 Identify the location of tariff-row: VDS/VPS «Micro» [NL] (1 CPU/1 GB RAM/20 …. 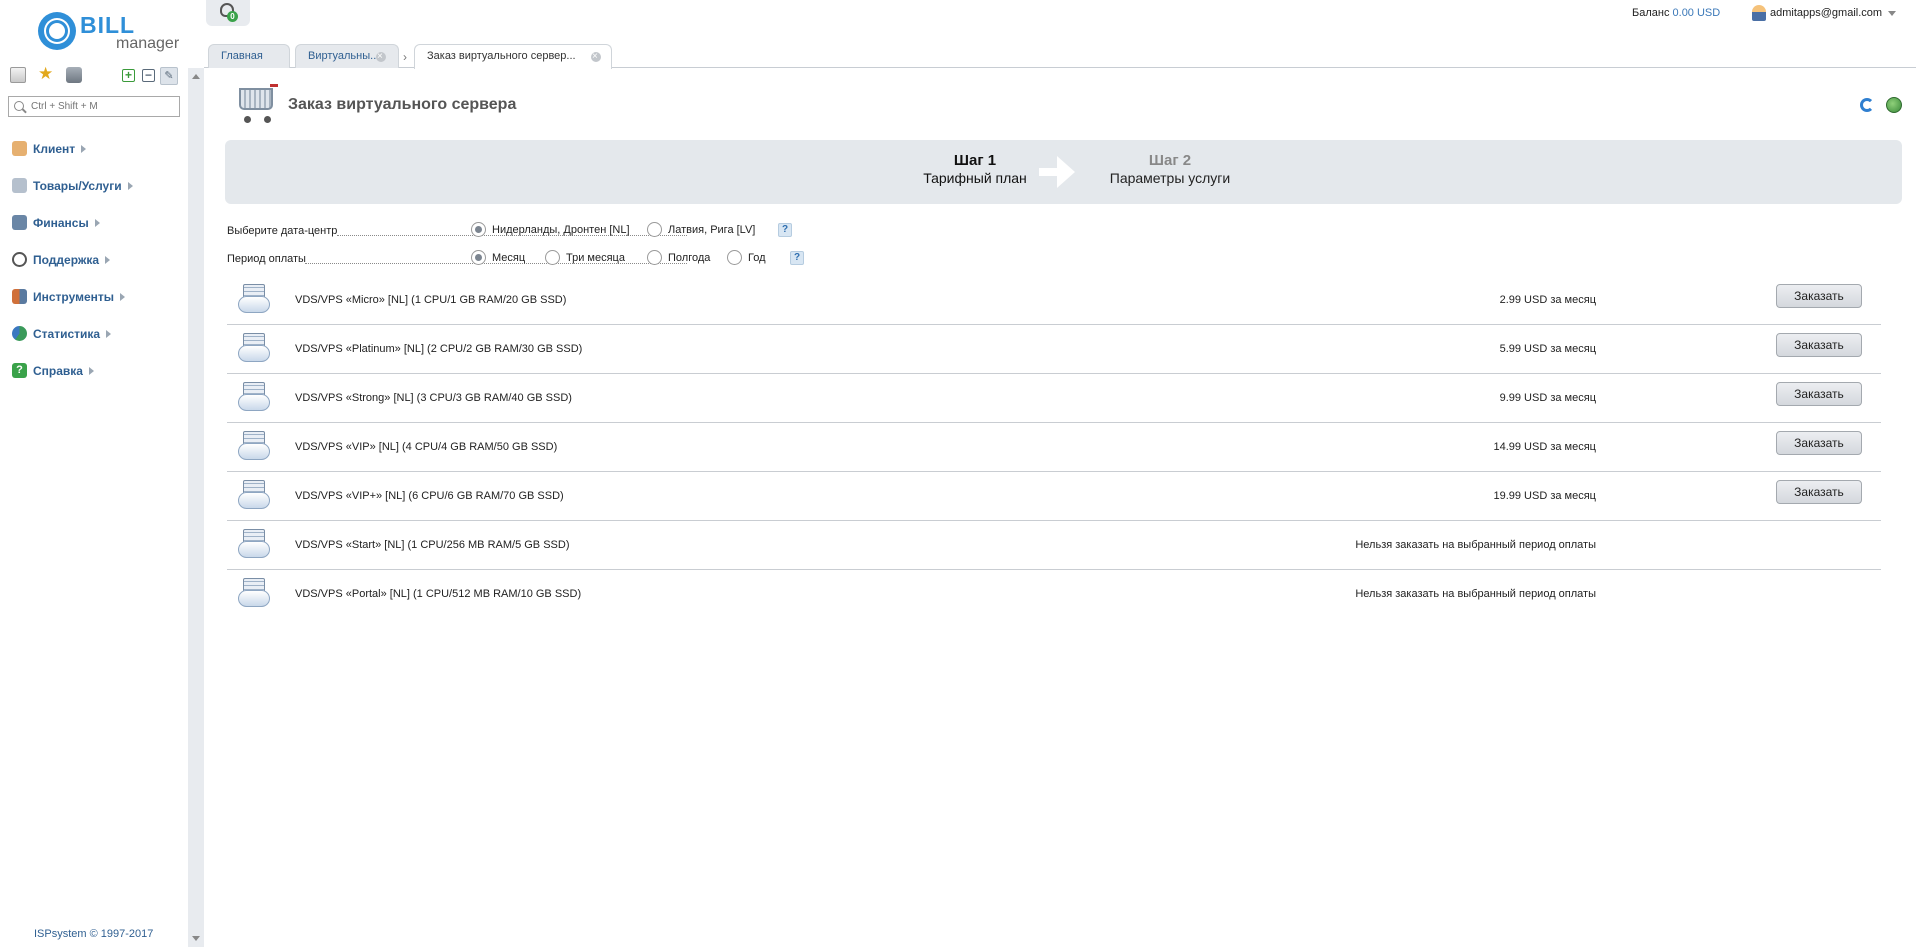
(1054, 300).